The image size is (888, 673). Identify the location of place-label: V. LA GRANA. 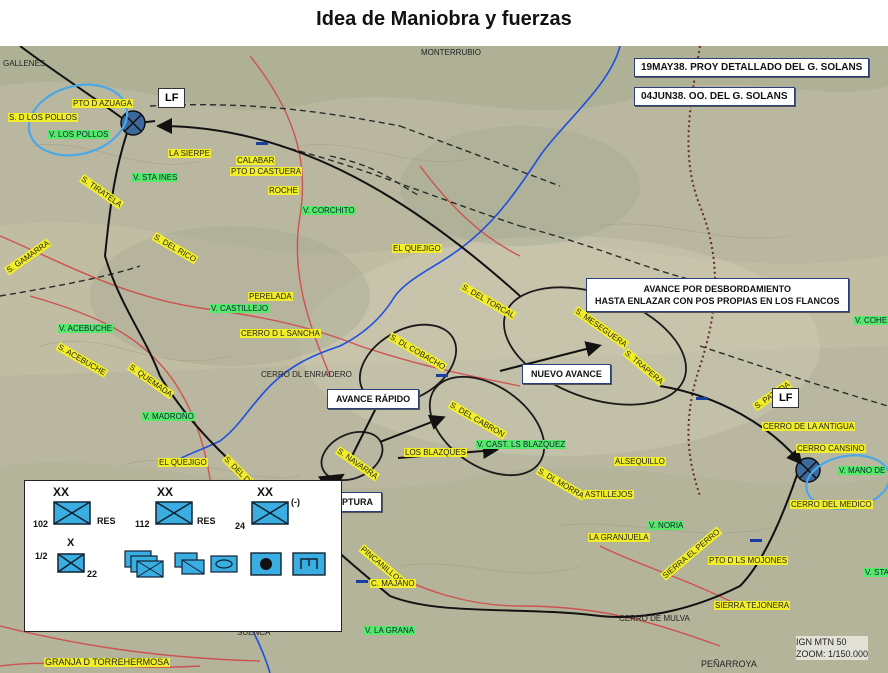
(390, 630).